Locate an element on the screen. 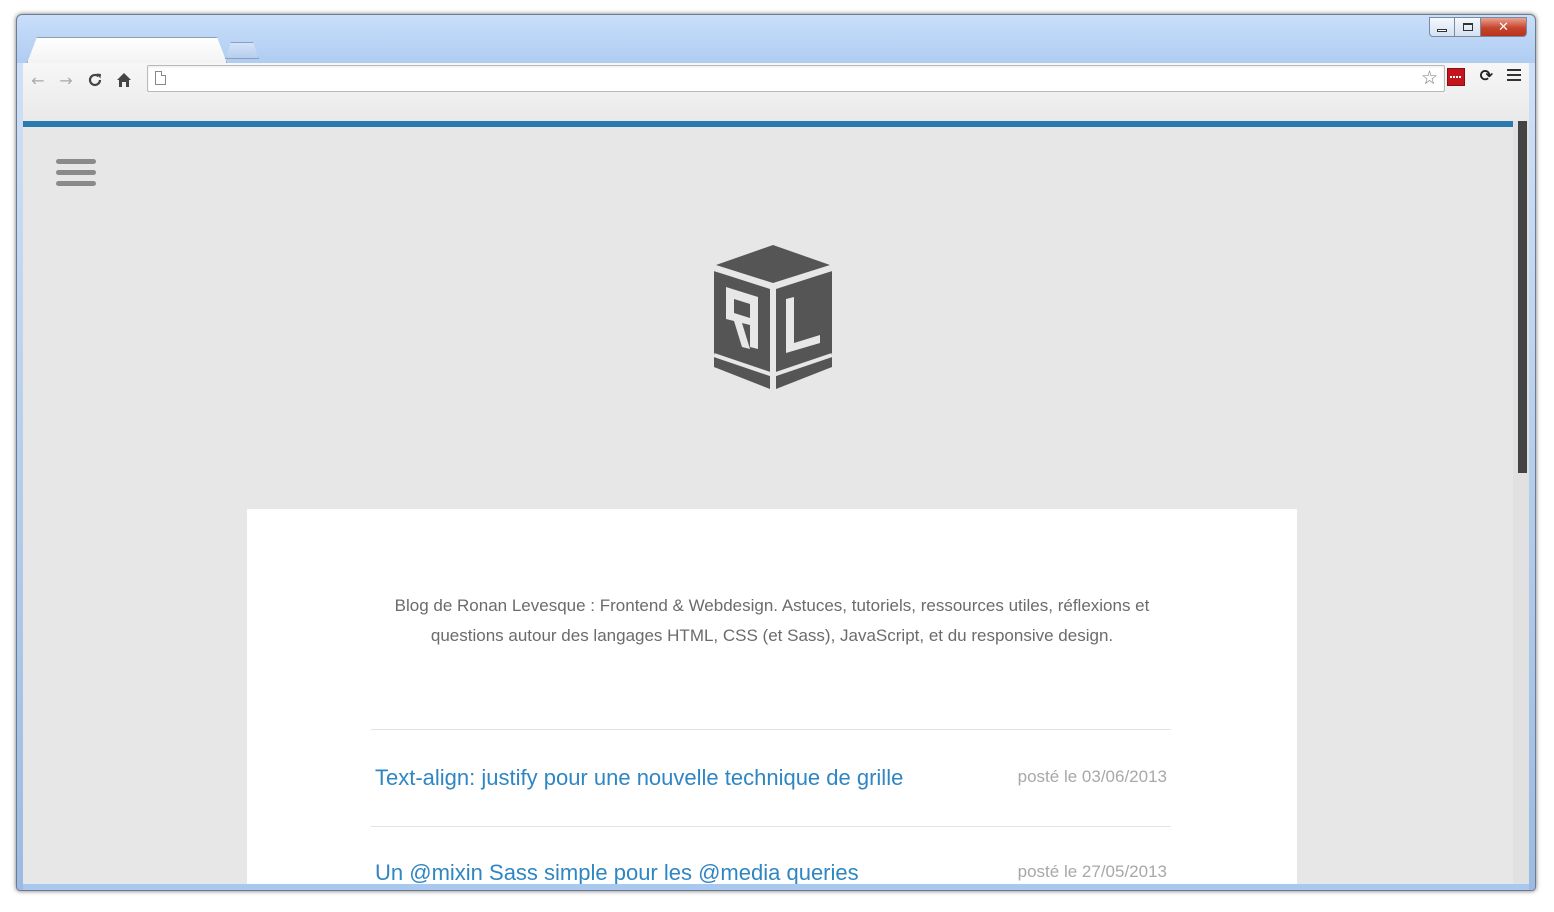  window-controls: ✕ is located at coordinates (1478, 27).